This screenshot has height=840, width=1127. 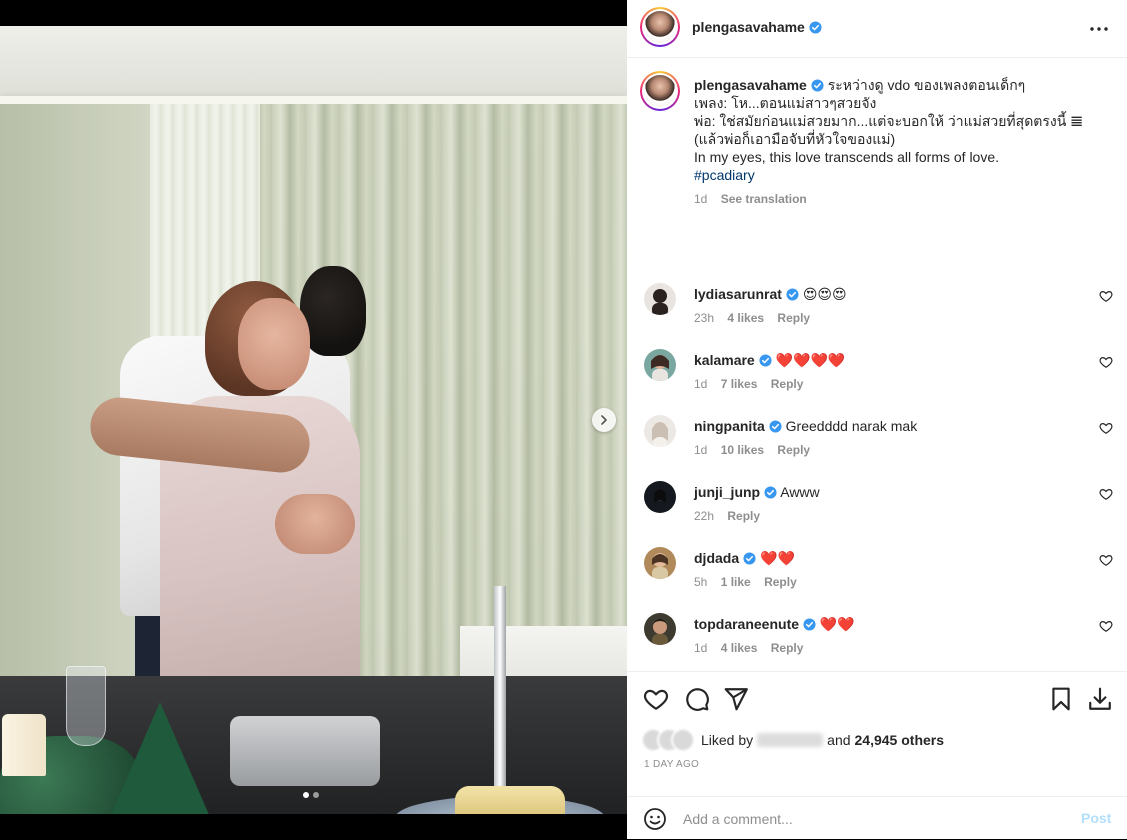 I want to click on caption-time: 1d, so click(x=701, y=199).